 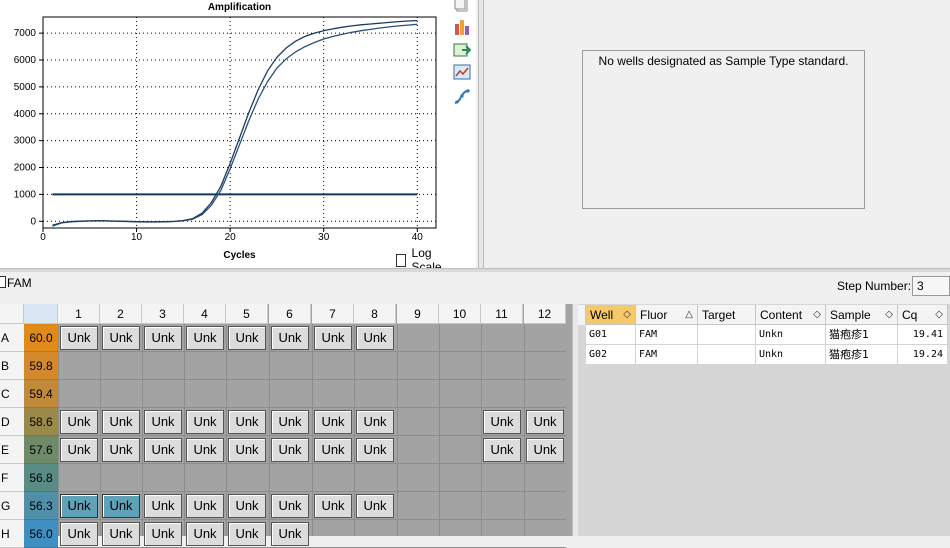 I want to click on step-number-field: 3, so click(x=931, y=286).